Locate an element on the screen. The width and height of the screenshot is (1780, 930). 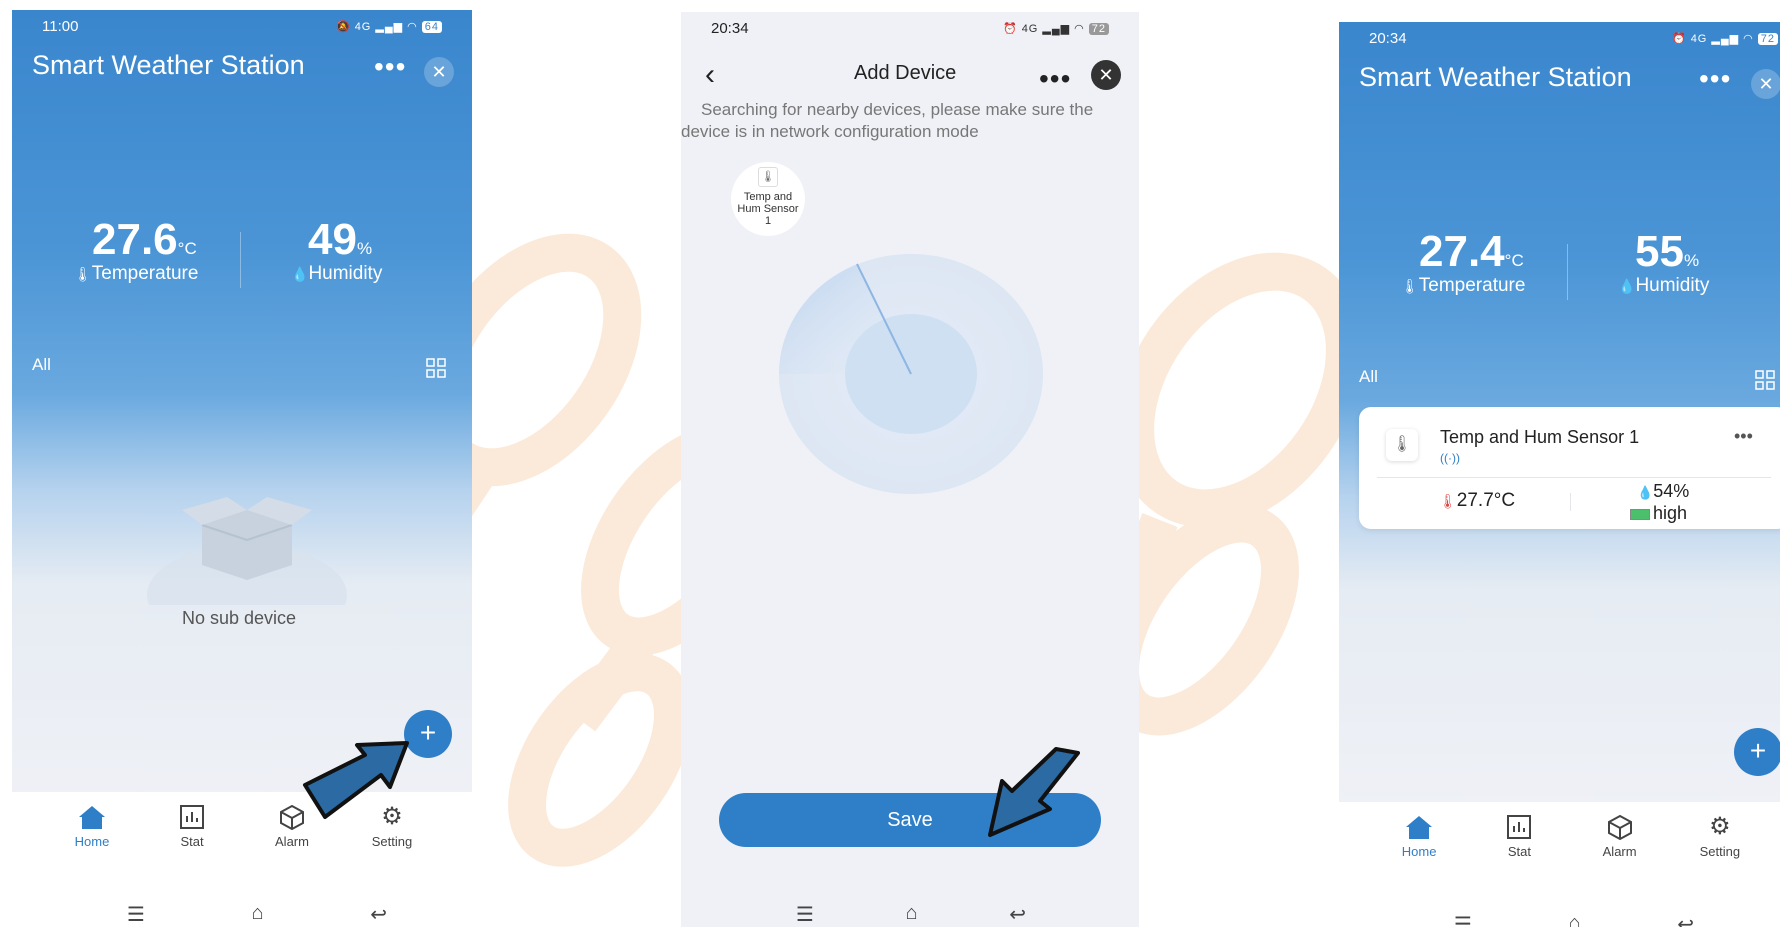
nav-setting: ⚙ Setting is located at coordinates (1720, 842).